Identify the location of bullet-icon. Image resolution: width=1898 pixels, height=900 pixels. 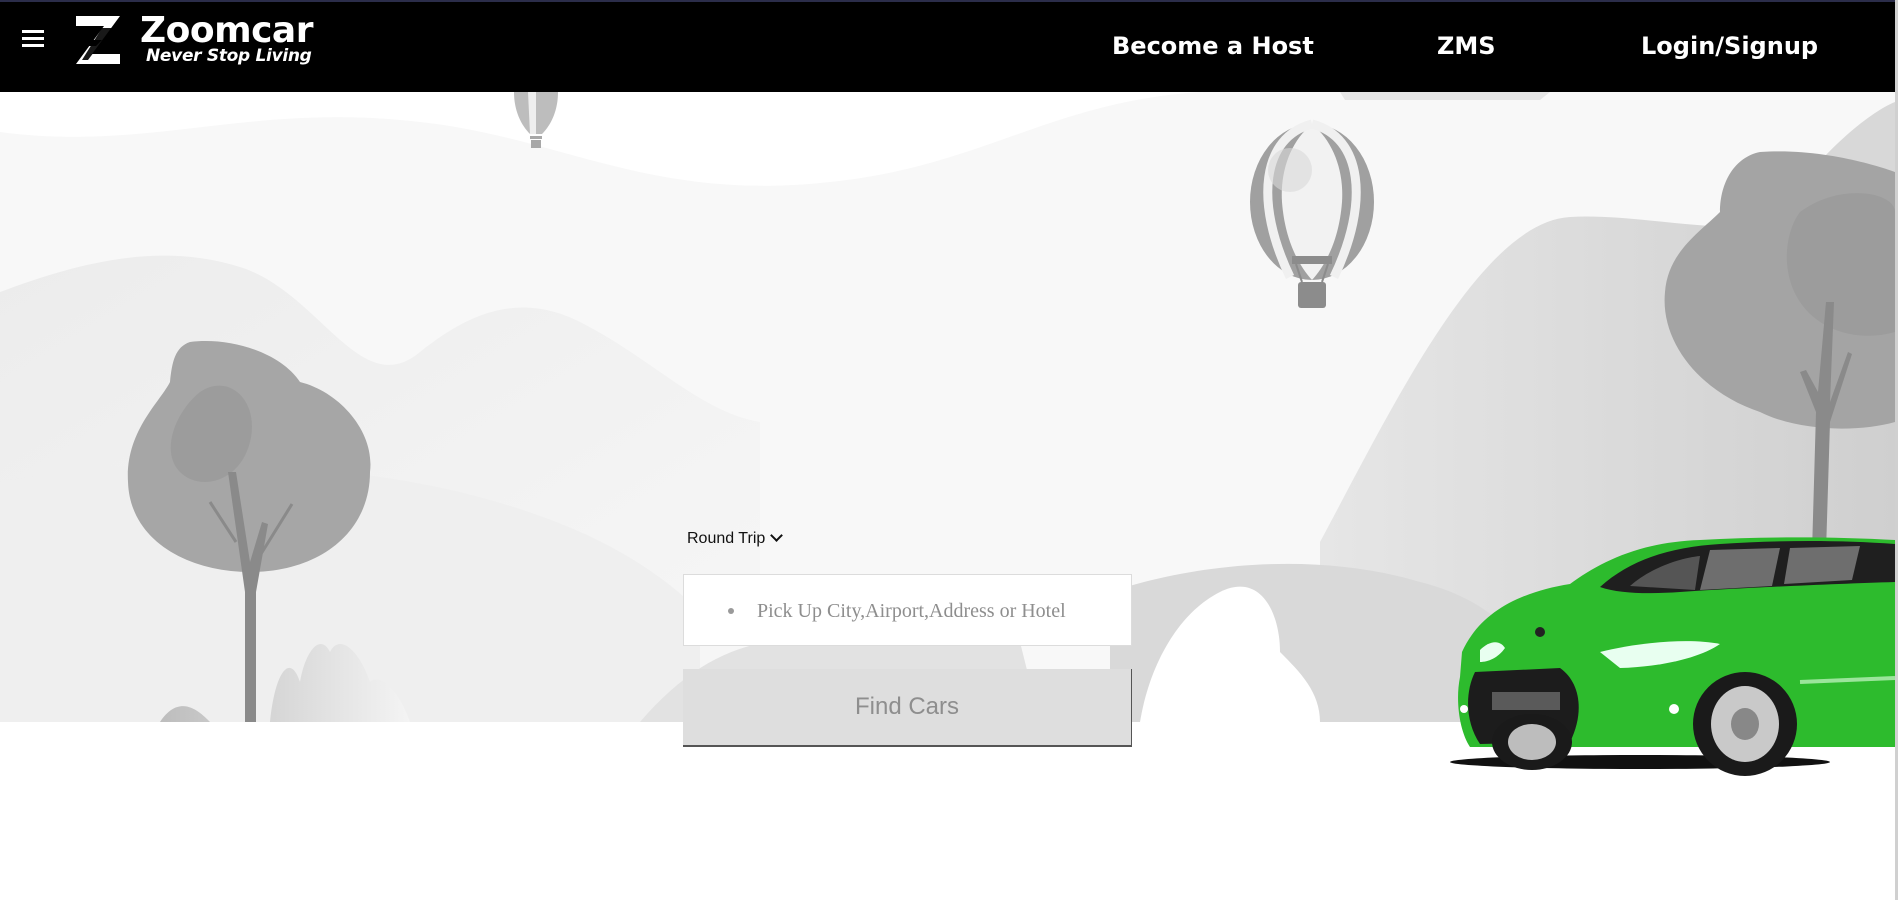
(731, 611).